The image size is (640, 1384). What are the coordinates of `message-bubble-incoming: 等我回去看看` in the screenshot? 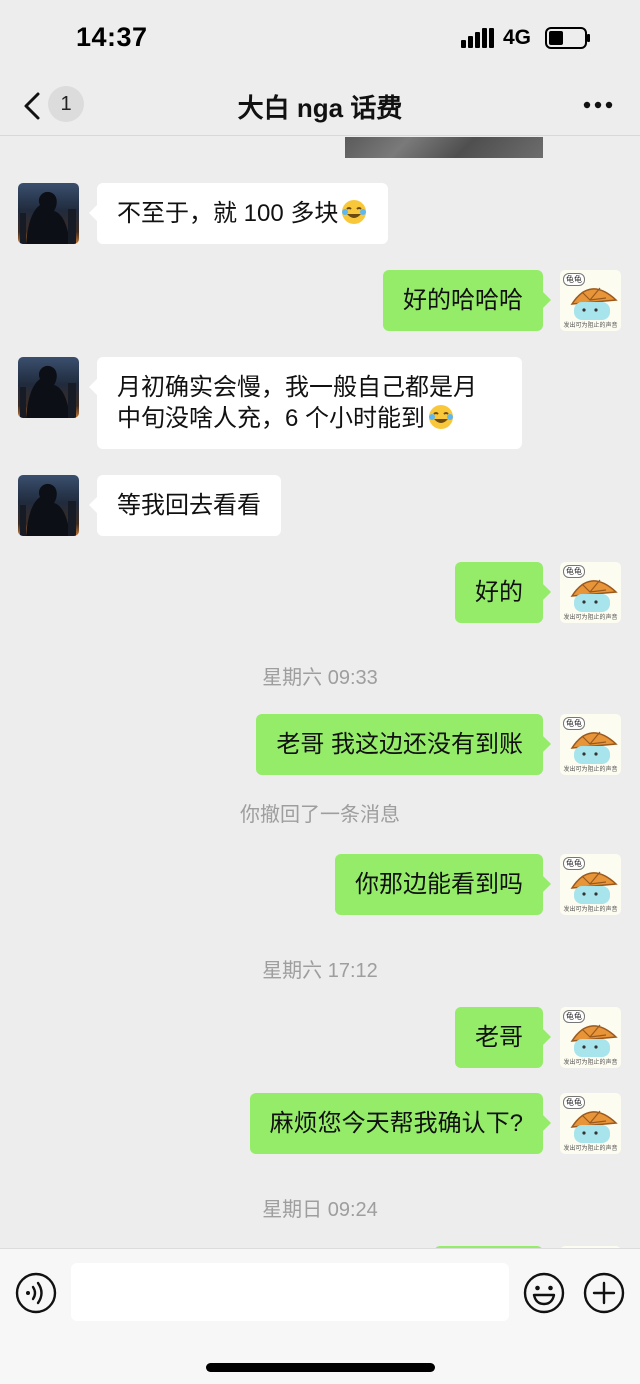 It's located at (185, 505).